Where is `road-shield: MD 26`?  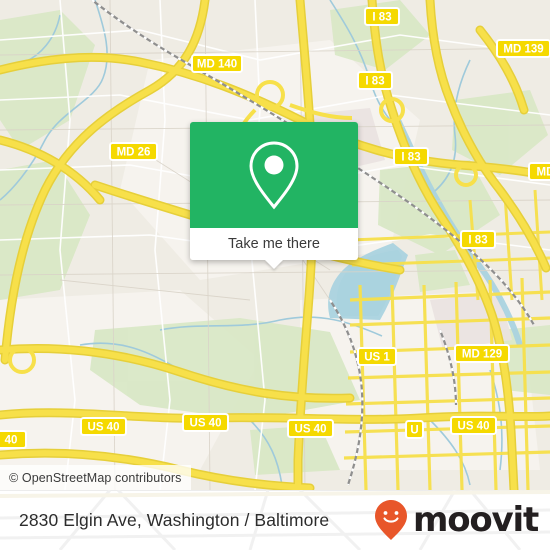 road-shield: MD 26 is located at coordinates (133, 151).